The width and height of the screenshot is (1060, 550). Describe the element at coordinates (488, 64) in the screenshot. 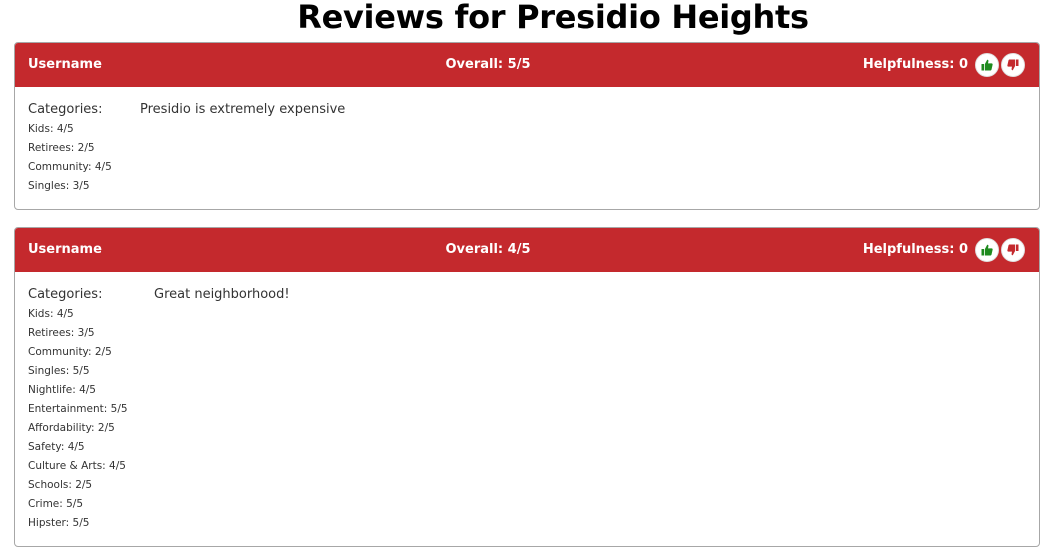

I see `review-overall-rating: Overall: 5/5` at that location.